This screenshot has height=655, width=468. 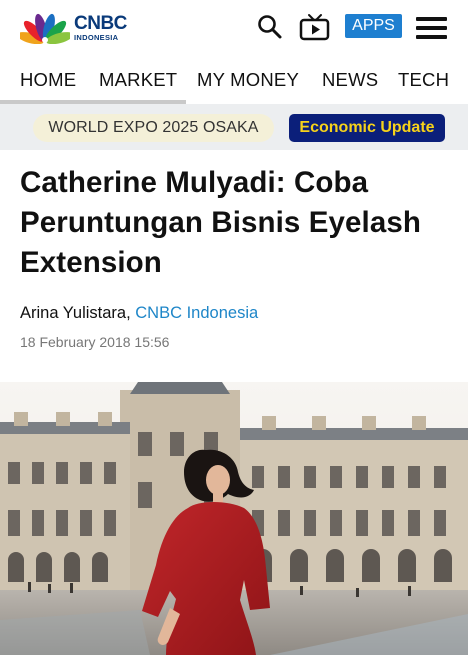 What do you see at coordinates (270, 27) in the screenshot?
I see `search-icon` at bounding box center [270, 27].